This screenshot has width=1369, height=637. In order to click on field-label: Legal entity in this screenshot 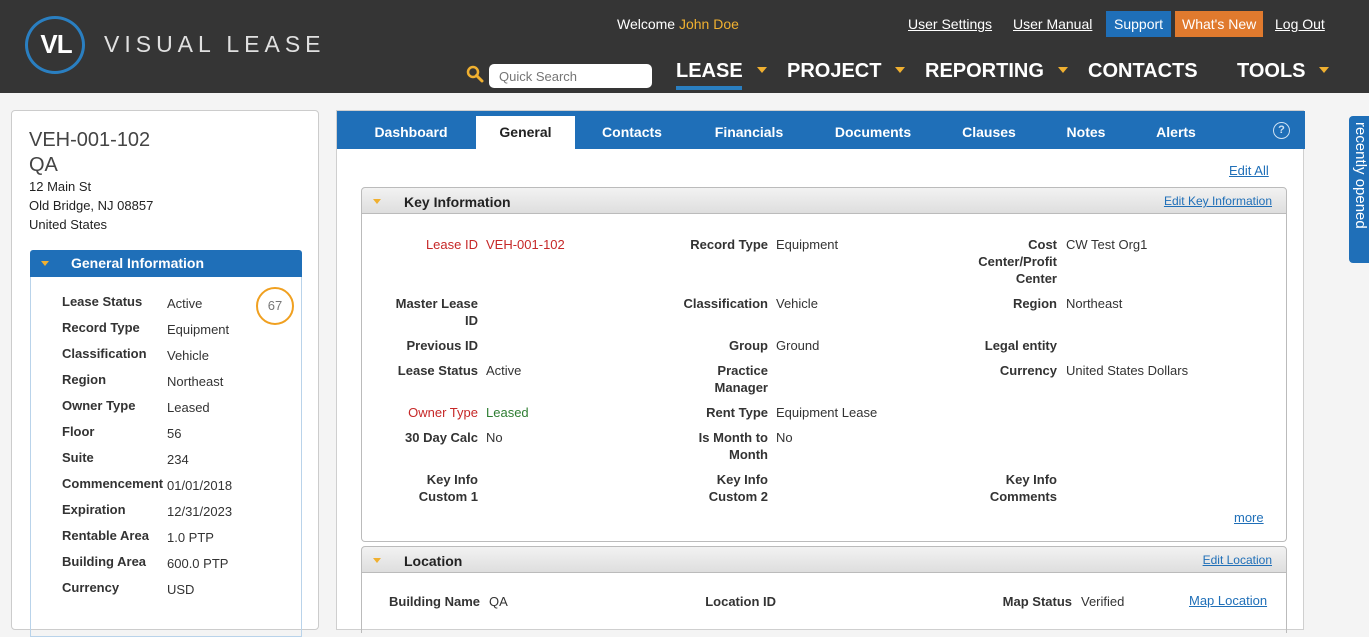, I will do `click(1020, 345)`.